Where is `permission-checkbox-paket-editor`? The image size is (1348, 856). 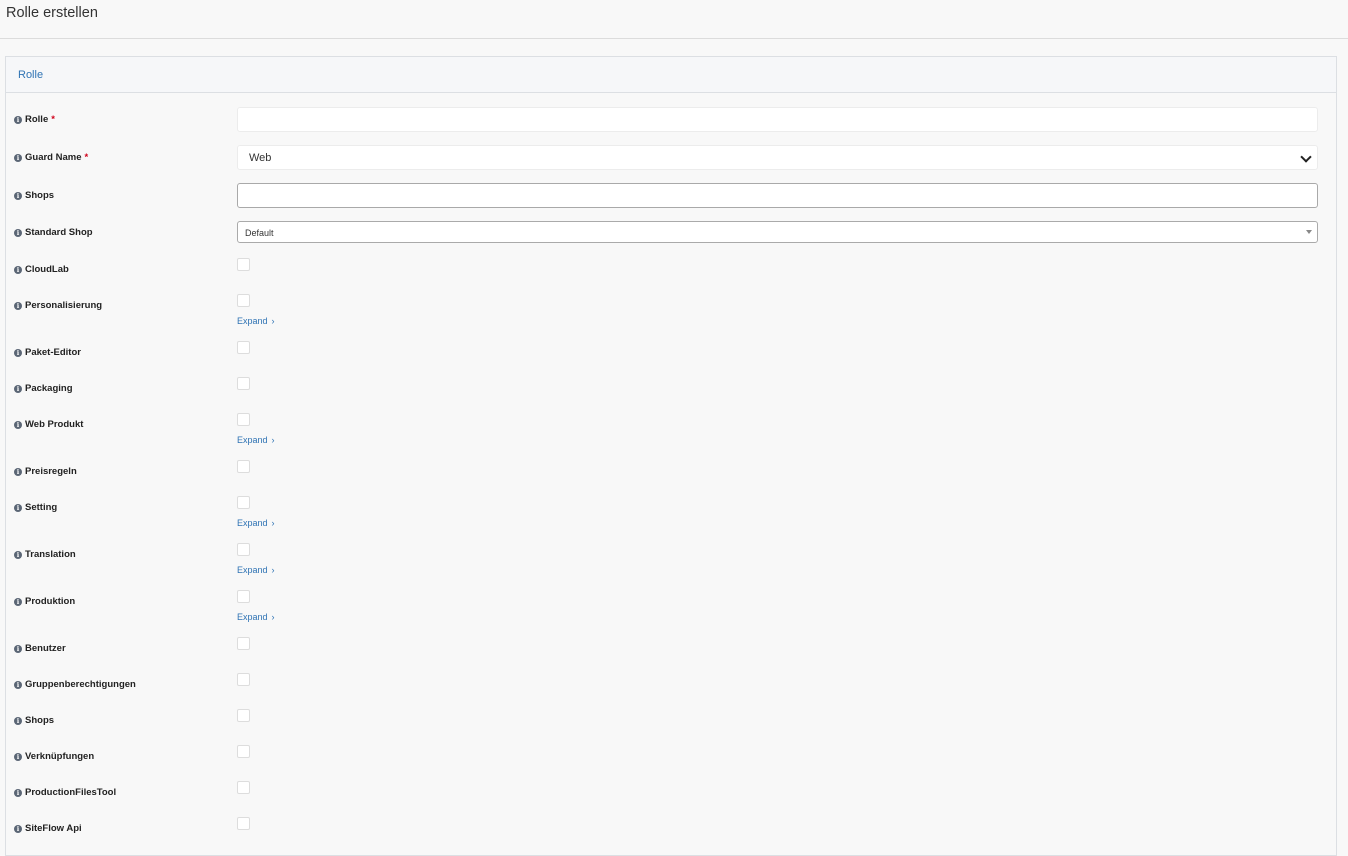 permission-checkbox-paket-editor is located at coordinates (243, 347).